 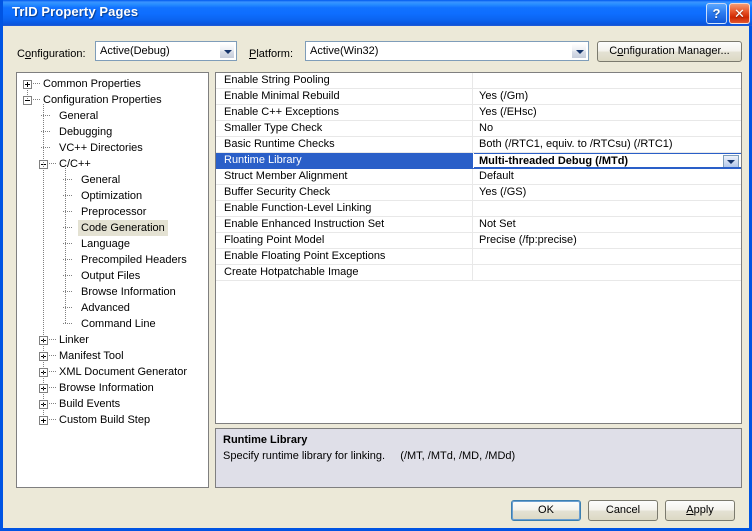 I want to click on tree-item-label: Optimization, so click(x=112, y=196).